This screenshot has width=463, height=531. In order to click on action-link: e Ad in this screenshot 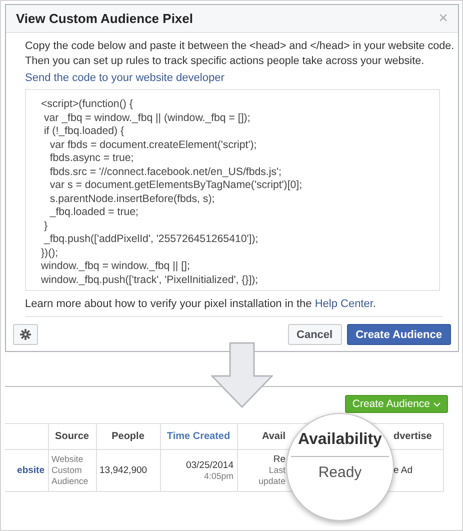, I will do `click(403, 470)`.